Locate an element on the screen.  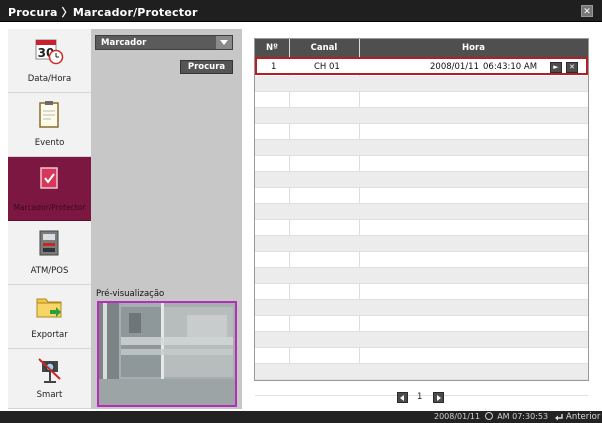
event-clipboard-icon is located at coordinates (49, 114).